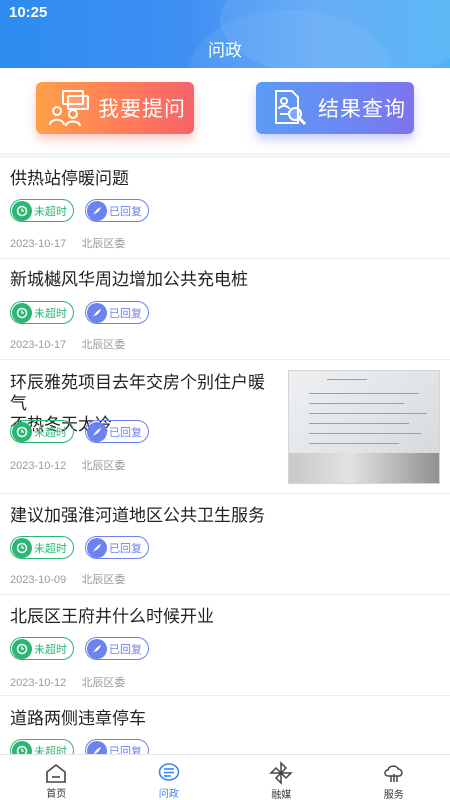 Image resolution: width=450 pixels, height=800 pixels. Describe the element at coordinates (362, 109) in the screenshot. I see `result-query-label: 结果查询` at that location.